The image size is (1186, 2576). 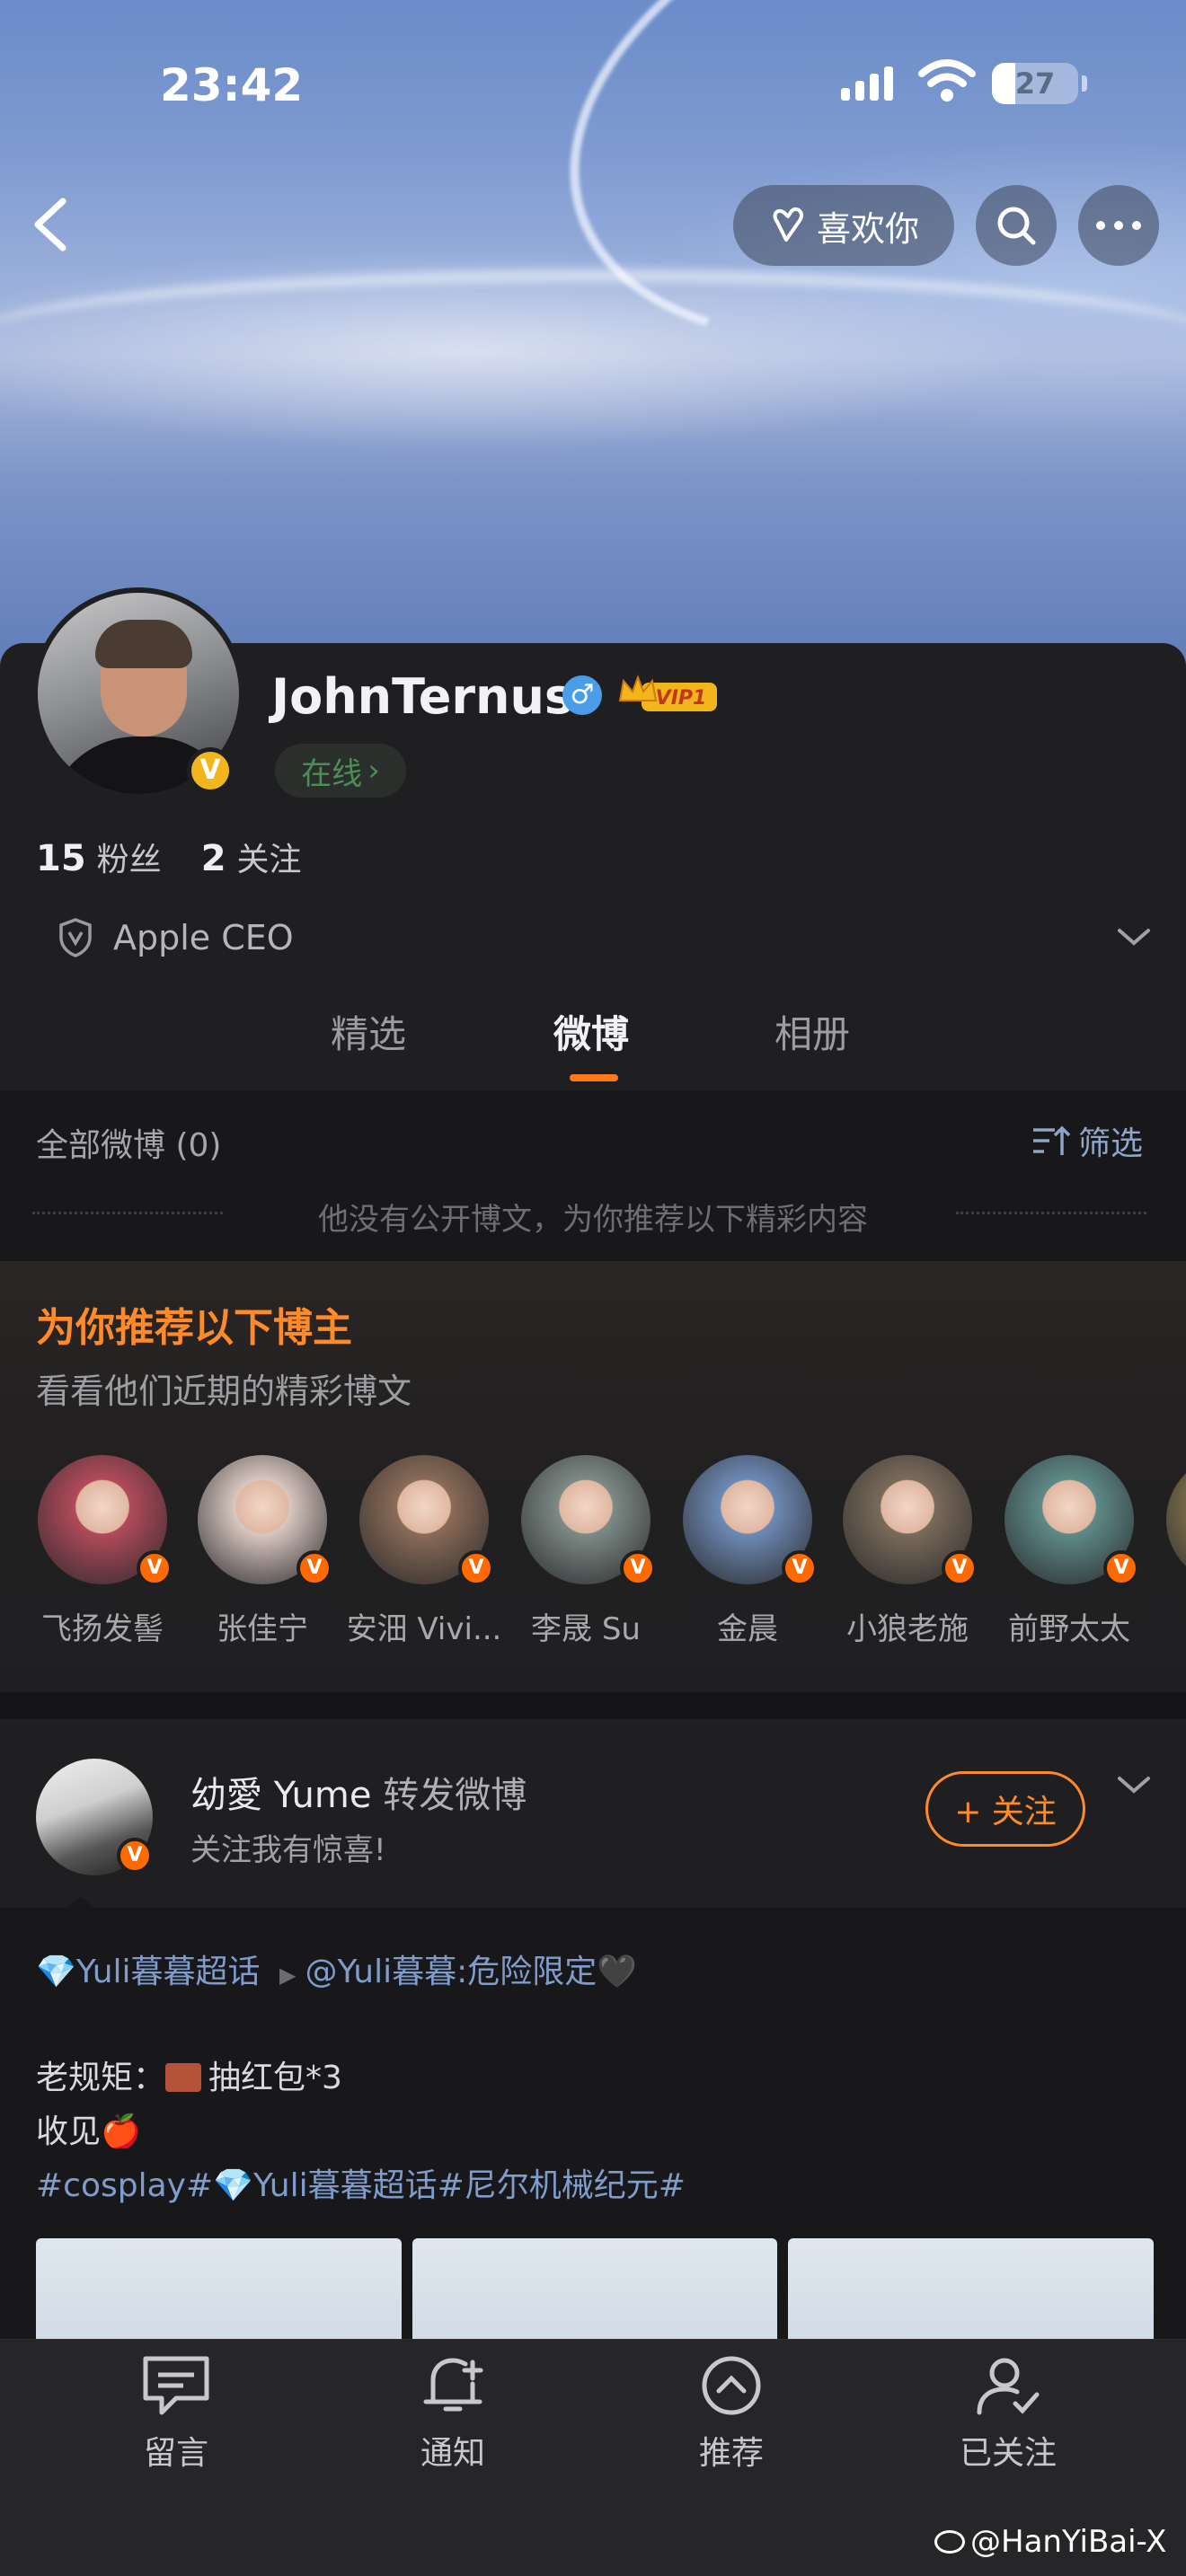 What do you see at coordinates (1069, 1629) in the screenshot?
I see `blogger-name: 前野太太` at bounding box center [1069, 1629].